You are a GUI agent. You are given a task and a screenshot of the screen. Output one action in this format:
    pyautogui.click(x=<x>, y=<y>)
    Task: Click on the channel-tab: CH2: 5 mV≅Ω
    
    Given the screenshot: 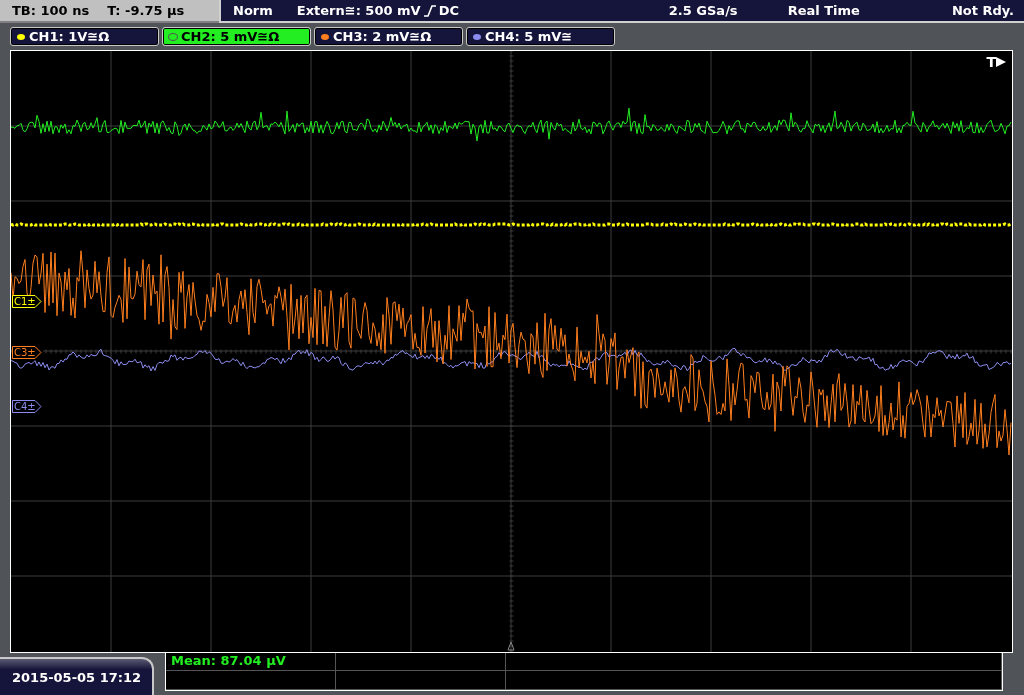 What is the action you would take?
    pyautogui.click(x=236, y=36)
    